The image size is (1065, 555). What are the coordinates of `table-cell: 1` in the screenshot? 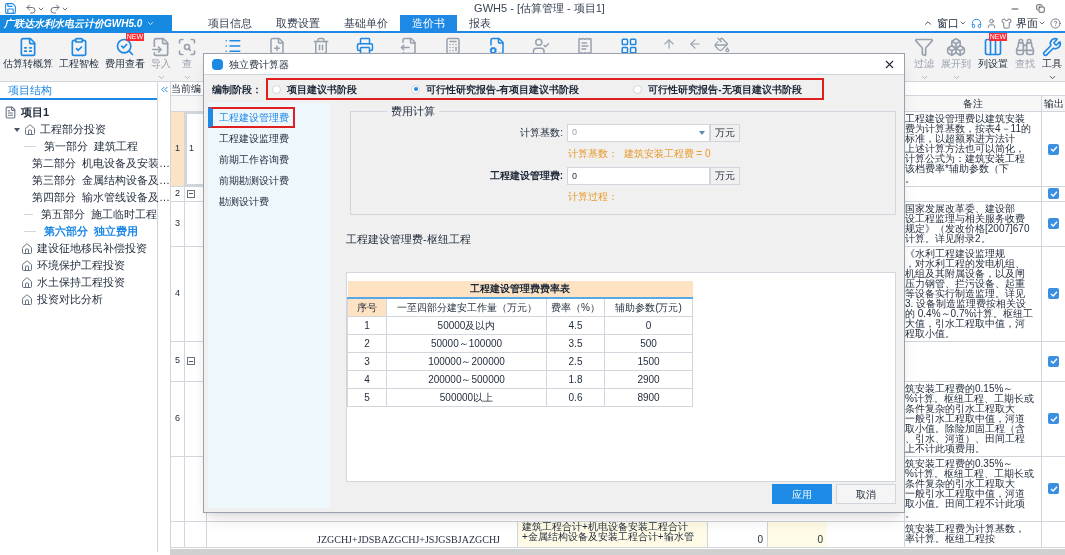 It's located at (191, 149).